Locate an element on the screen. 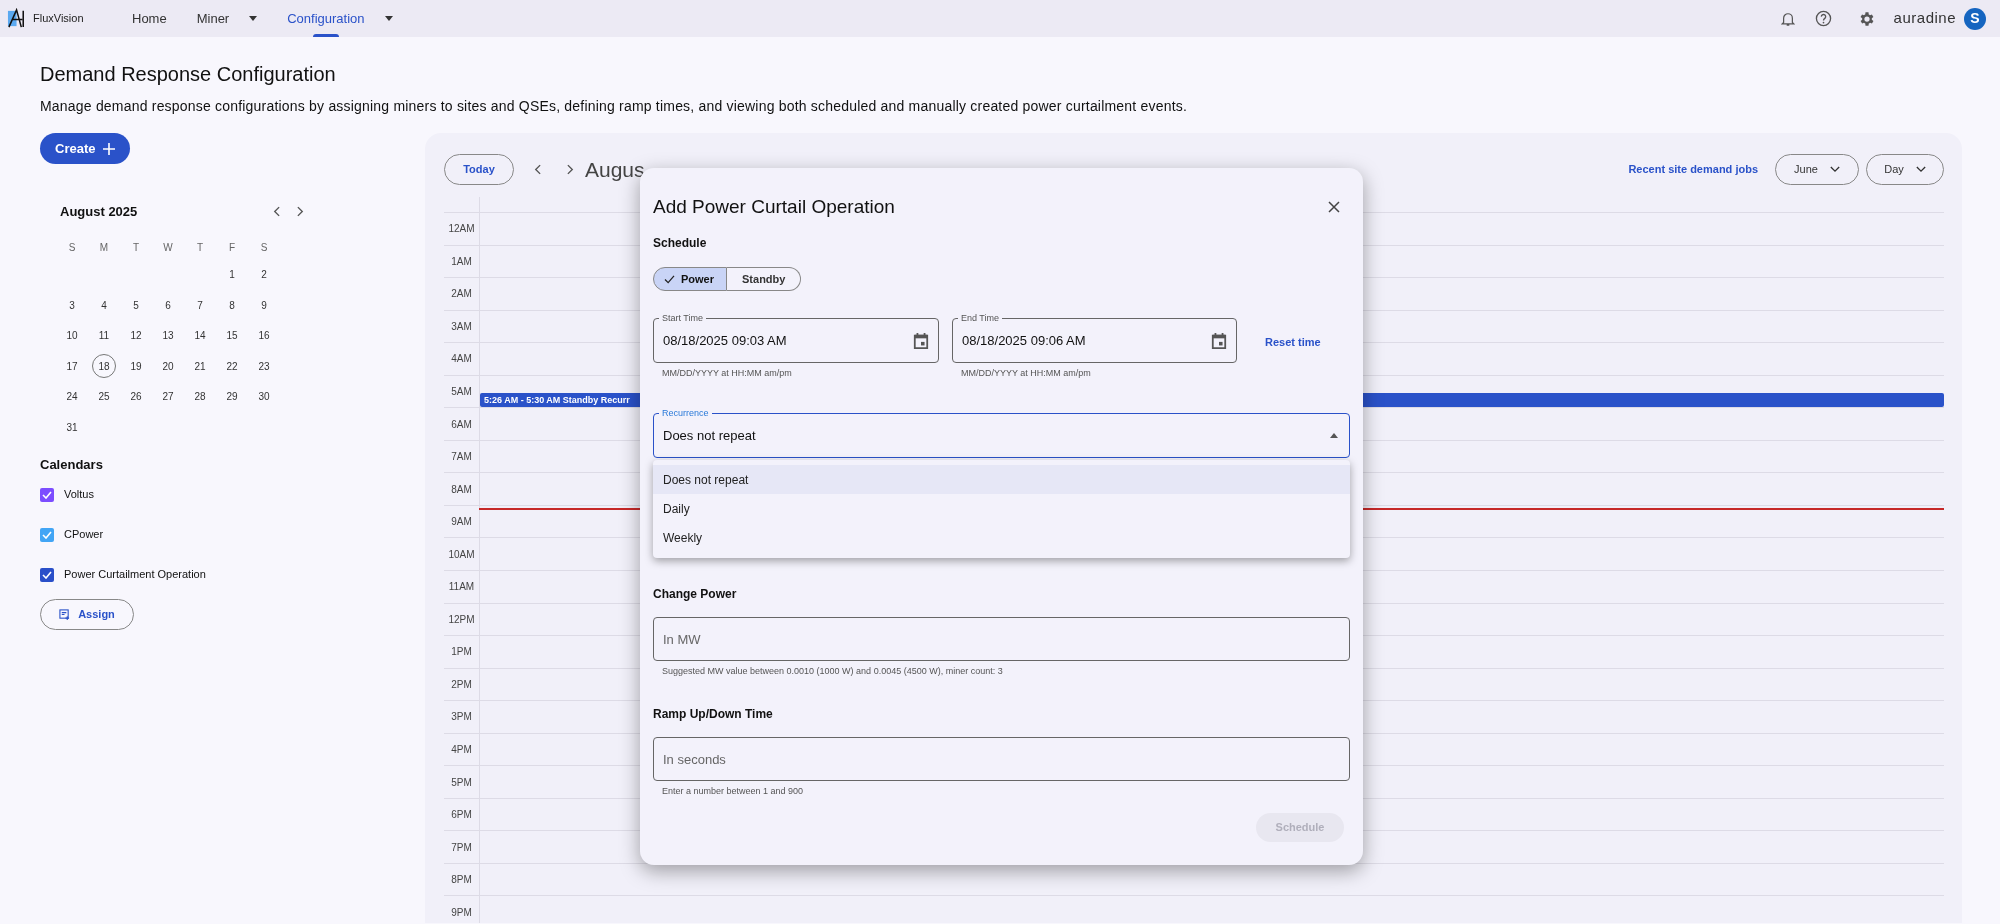 This screenshot has width=2000, height=924. hour-label: 5PM is located at coordinates (461, 782).